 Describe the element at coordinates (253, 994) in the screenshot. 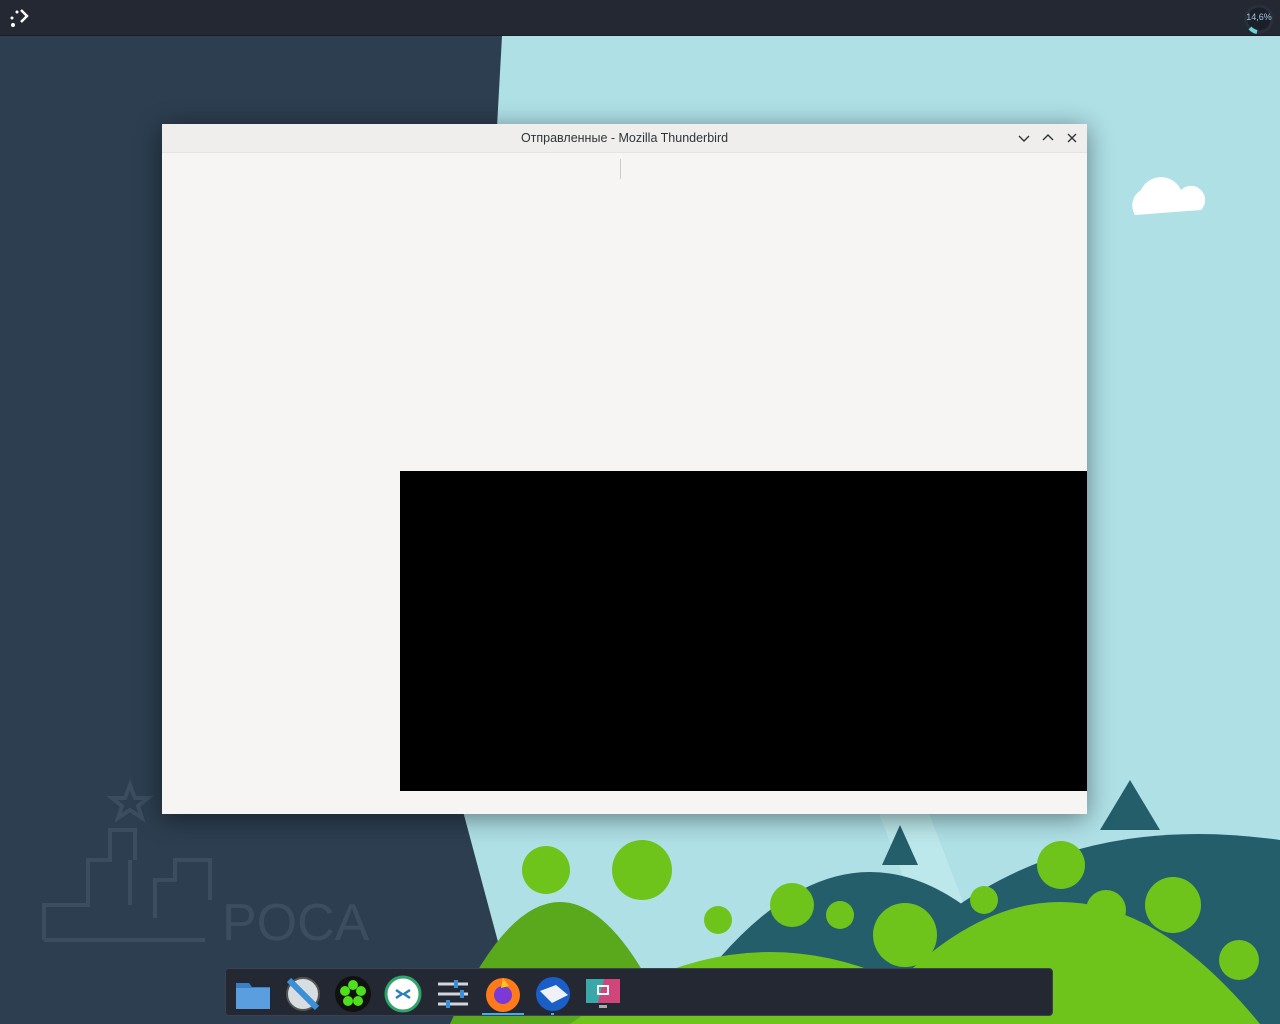

I see `folder-icon` at that location.